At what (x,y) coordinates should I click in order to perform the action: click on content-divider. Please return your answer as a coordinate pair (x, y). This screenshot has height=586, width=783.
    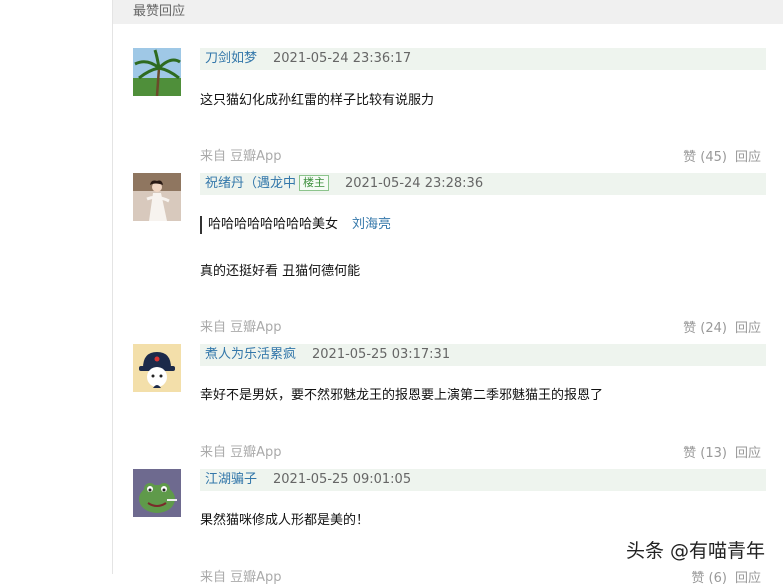
    Looking at the image, I should click on (112, 287).